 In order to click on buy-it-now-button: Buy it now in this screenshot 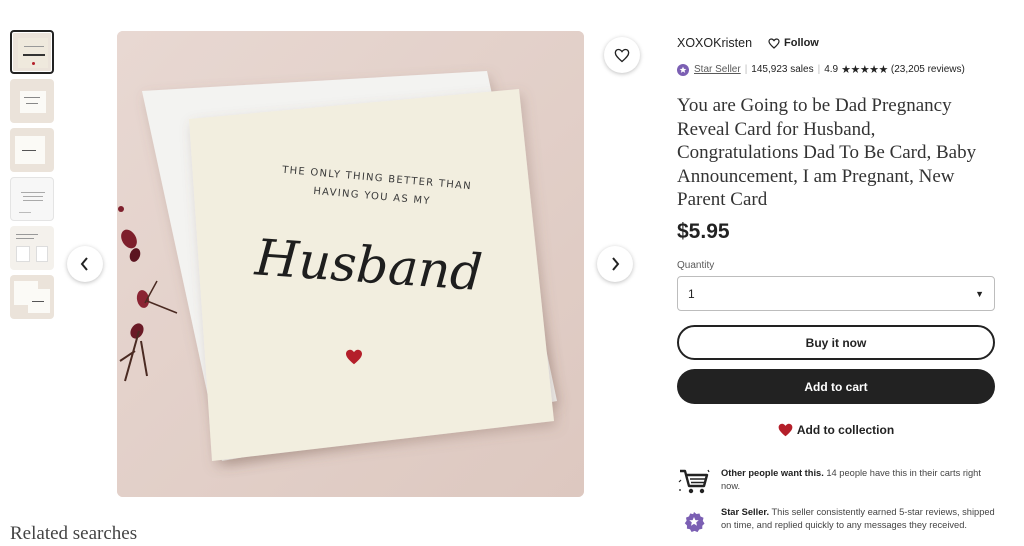, I will do `click(836, 342)`.